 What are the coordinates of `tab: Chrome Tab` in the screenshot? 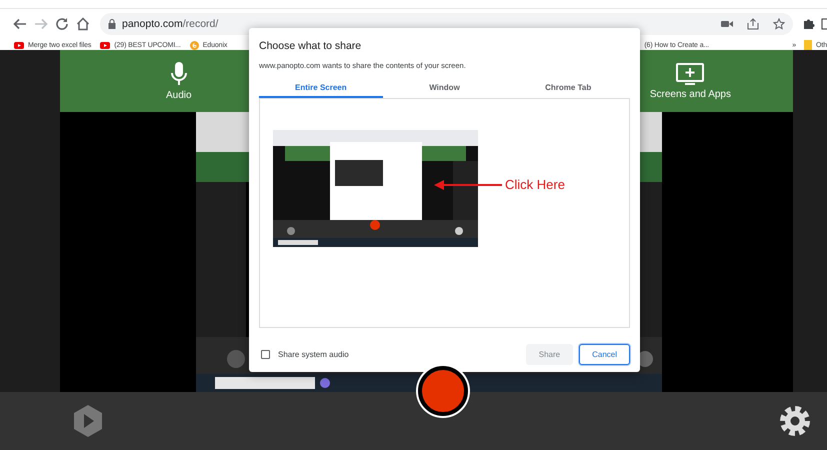 It's located at (568, 89).